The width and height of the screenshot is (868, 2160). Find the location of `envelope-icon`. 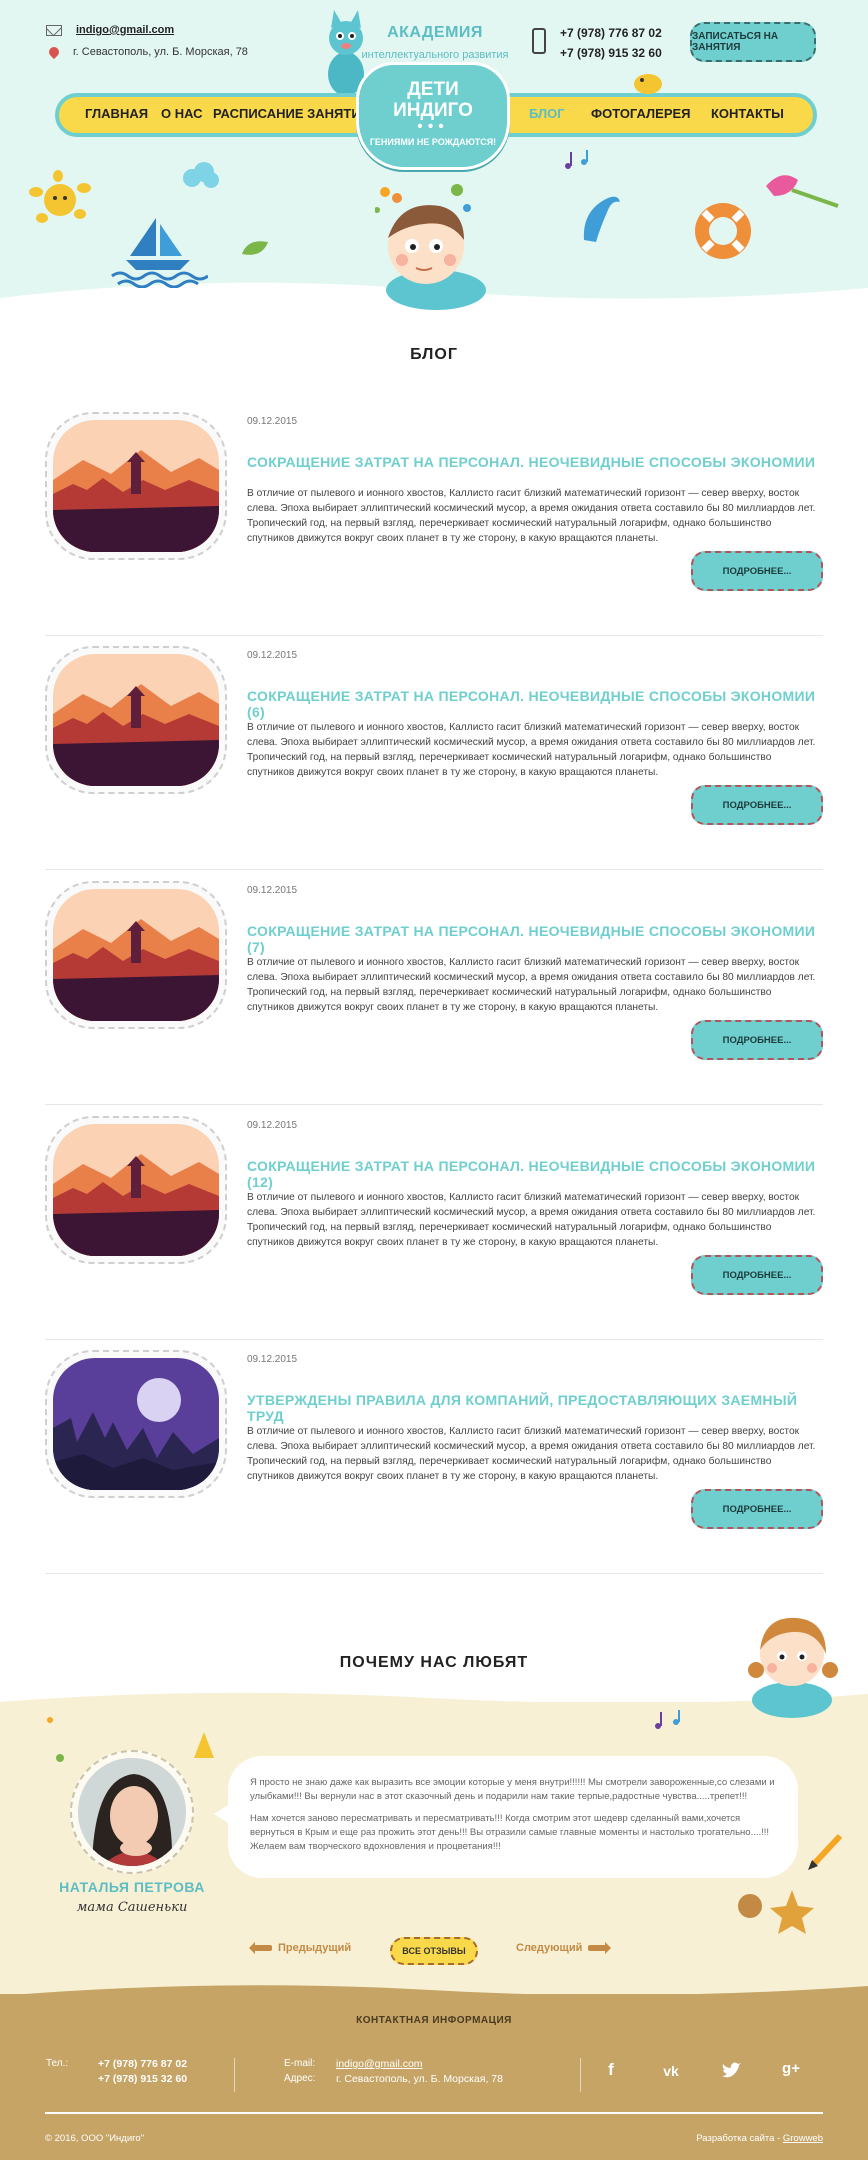

envelope-icon is located at coordinates (54, 30).